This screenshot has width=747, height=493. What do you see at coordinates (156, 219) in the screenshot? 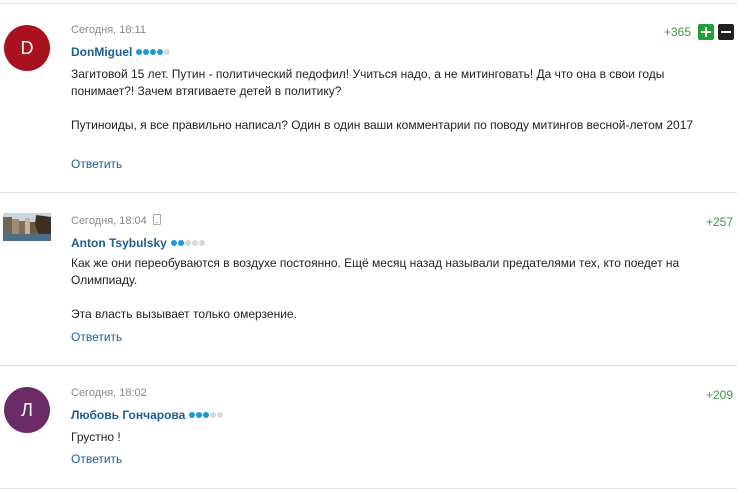
I see `mobile-phone-icon` at bounding box center [156, 219].